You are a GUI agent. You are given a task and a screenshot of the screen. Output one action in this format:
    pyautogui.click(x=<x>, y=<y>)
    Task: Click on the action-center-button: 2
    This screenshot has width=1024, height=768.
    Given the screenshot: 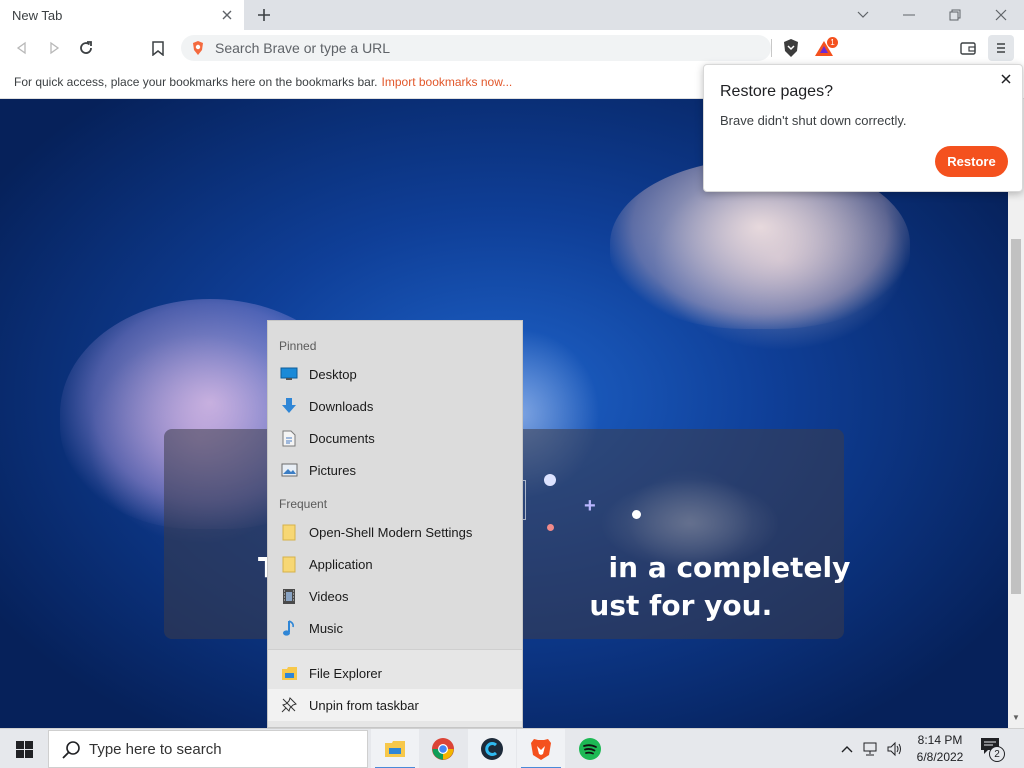 What is the action you would take?
    pyautogui.click(x=994, y=749)
    